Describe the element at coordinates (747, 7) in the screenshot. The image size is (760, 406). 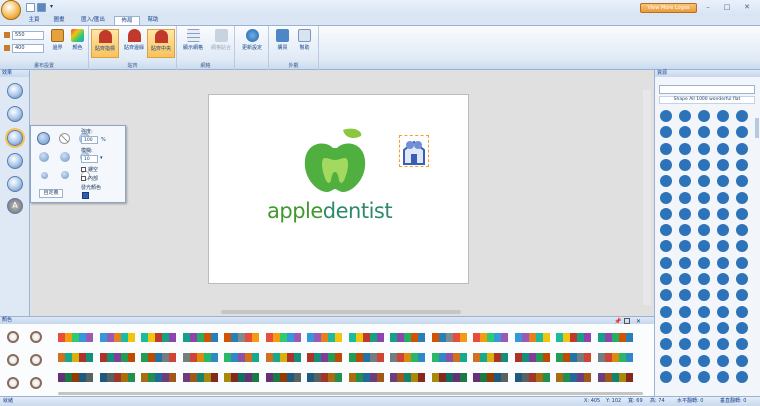
I see `close-icon: ✕` at that location.